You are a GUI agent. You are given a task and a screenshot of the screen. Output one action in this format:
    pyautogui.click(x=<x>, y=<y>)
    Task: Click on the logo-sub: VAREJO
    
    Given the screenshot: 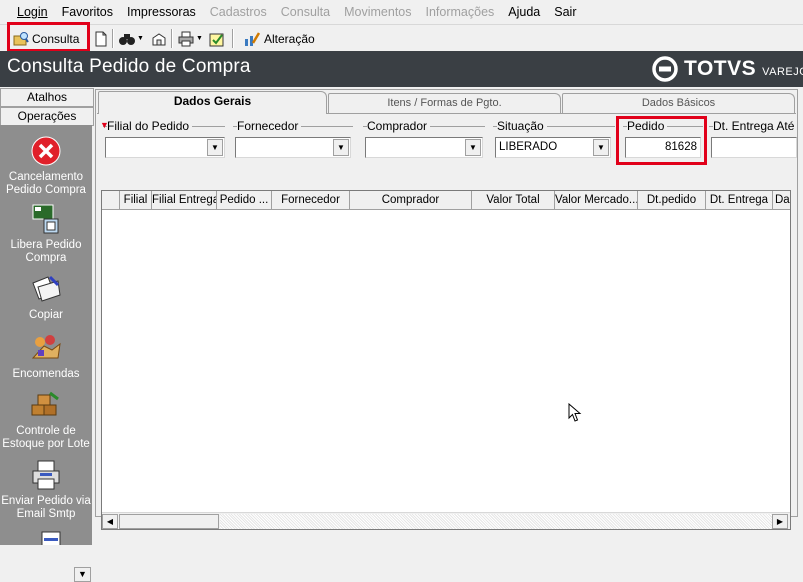 What is the action you would take?
    pyautogui.click(x=782, y=72)
    